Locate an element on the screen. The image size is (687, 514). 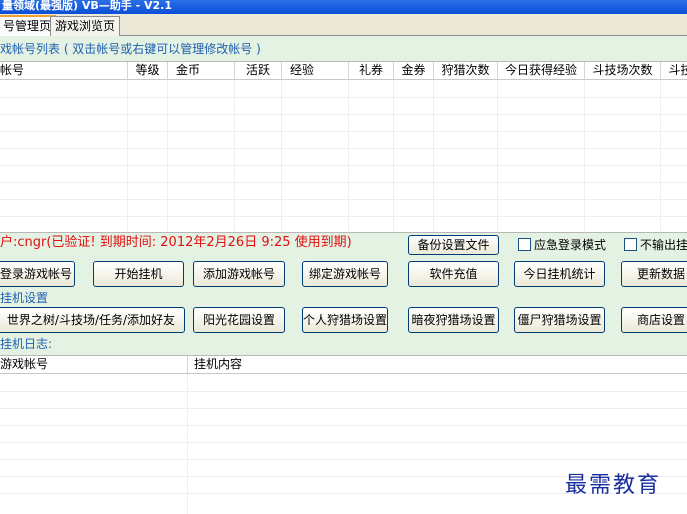
account-list-label: 戏帐号列表 ( 双击帐号或右键可以管理修改帐号 ) is located at coordinates (130, 49).